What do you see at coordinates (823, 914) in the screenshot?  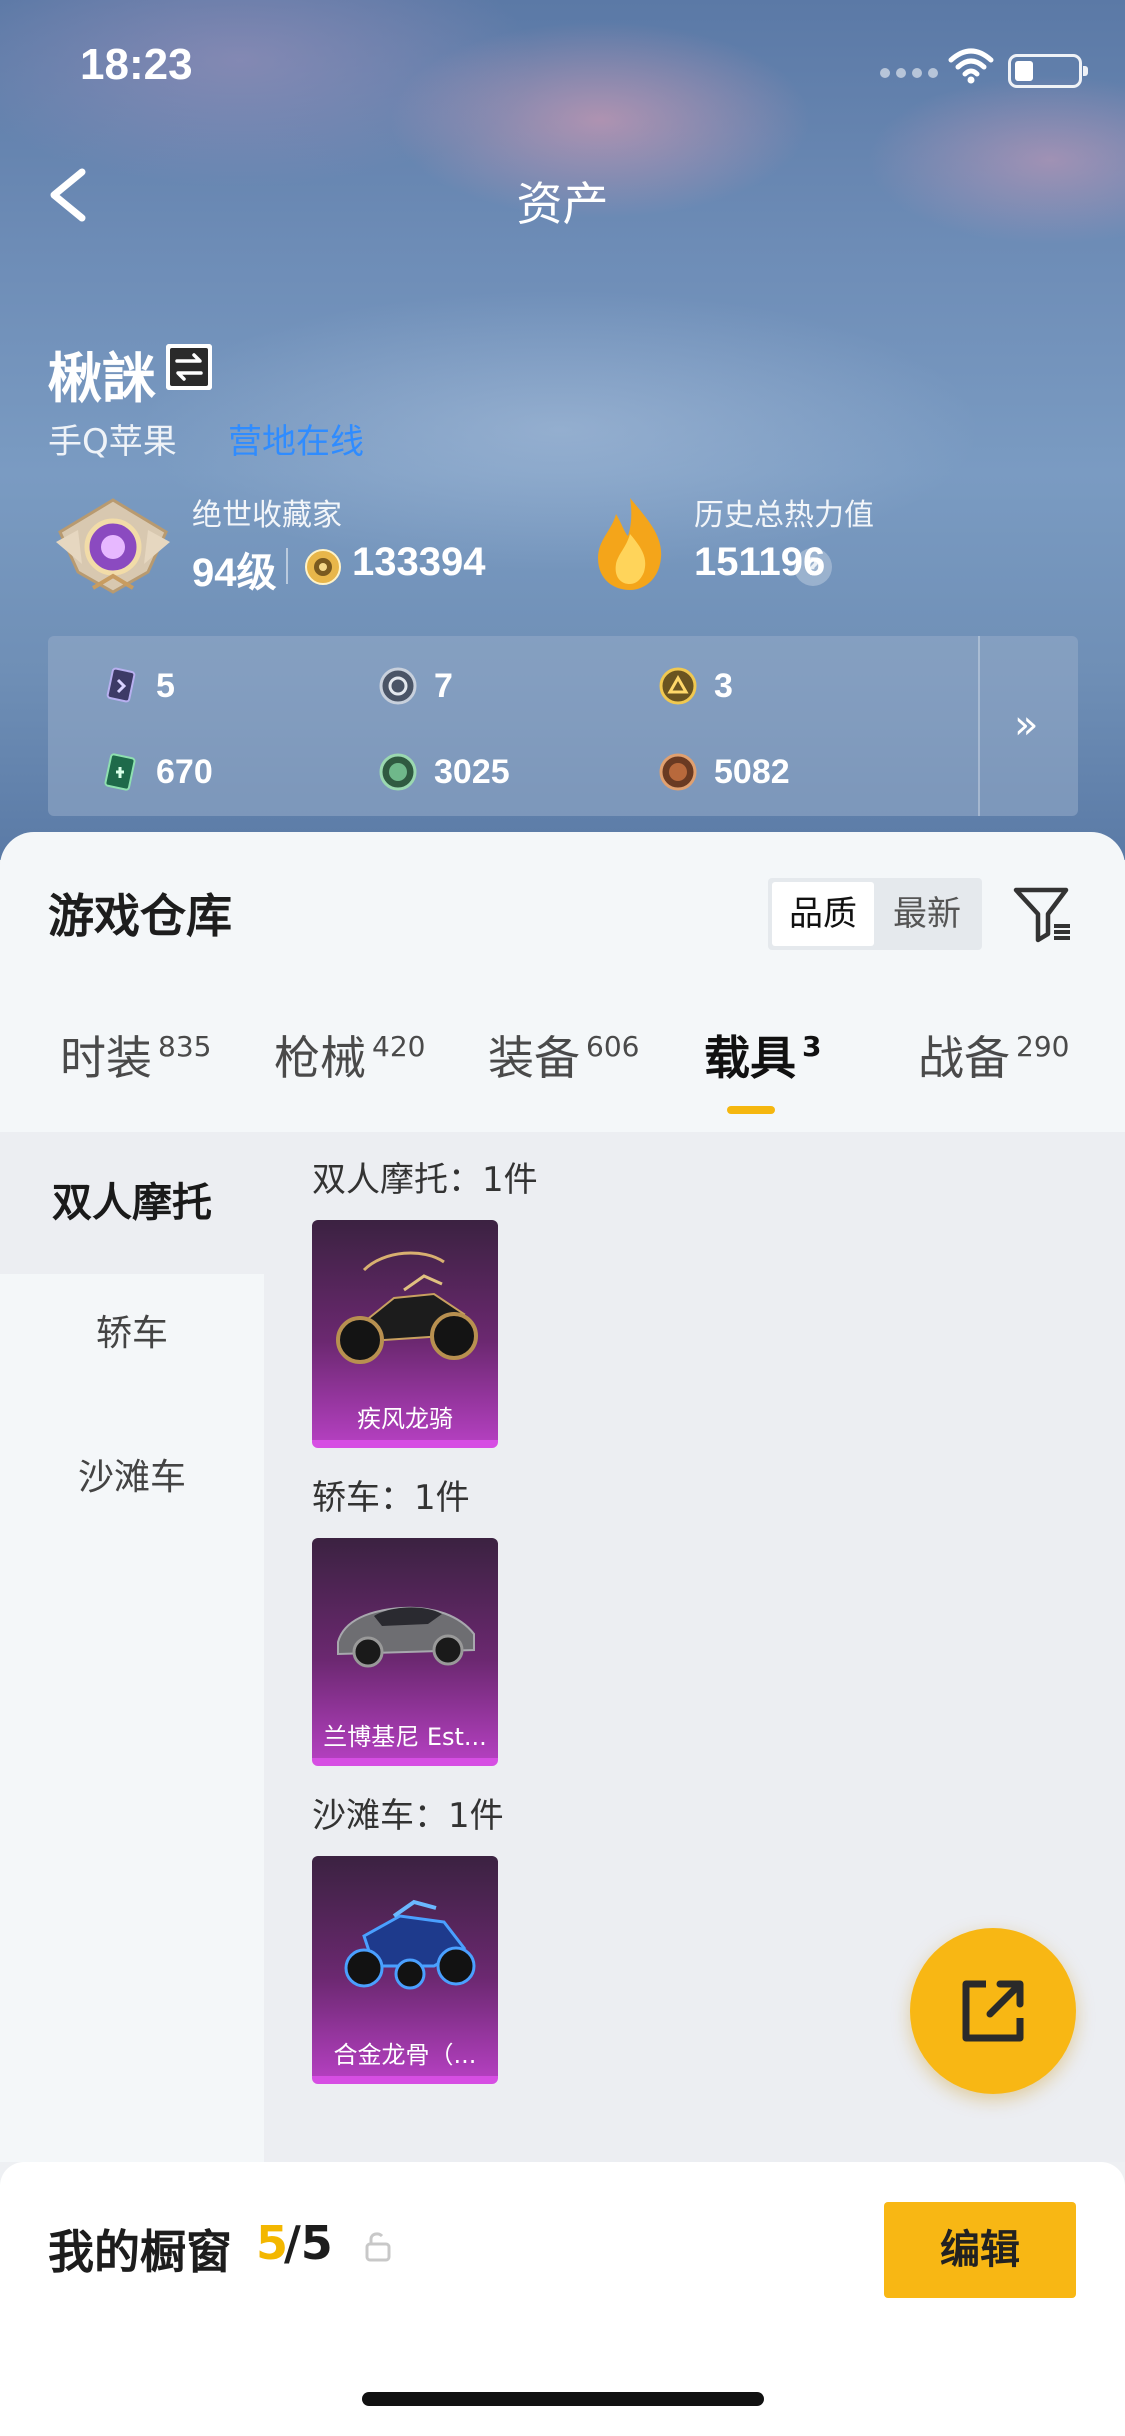 I see `sort-quality-button: 品质` at bounding box center [823, 914].